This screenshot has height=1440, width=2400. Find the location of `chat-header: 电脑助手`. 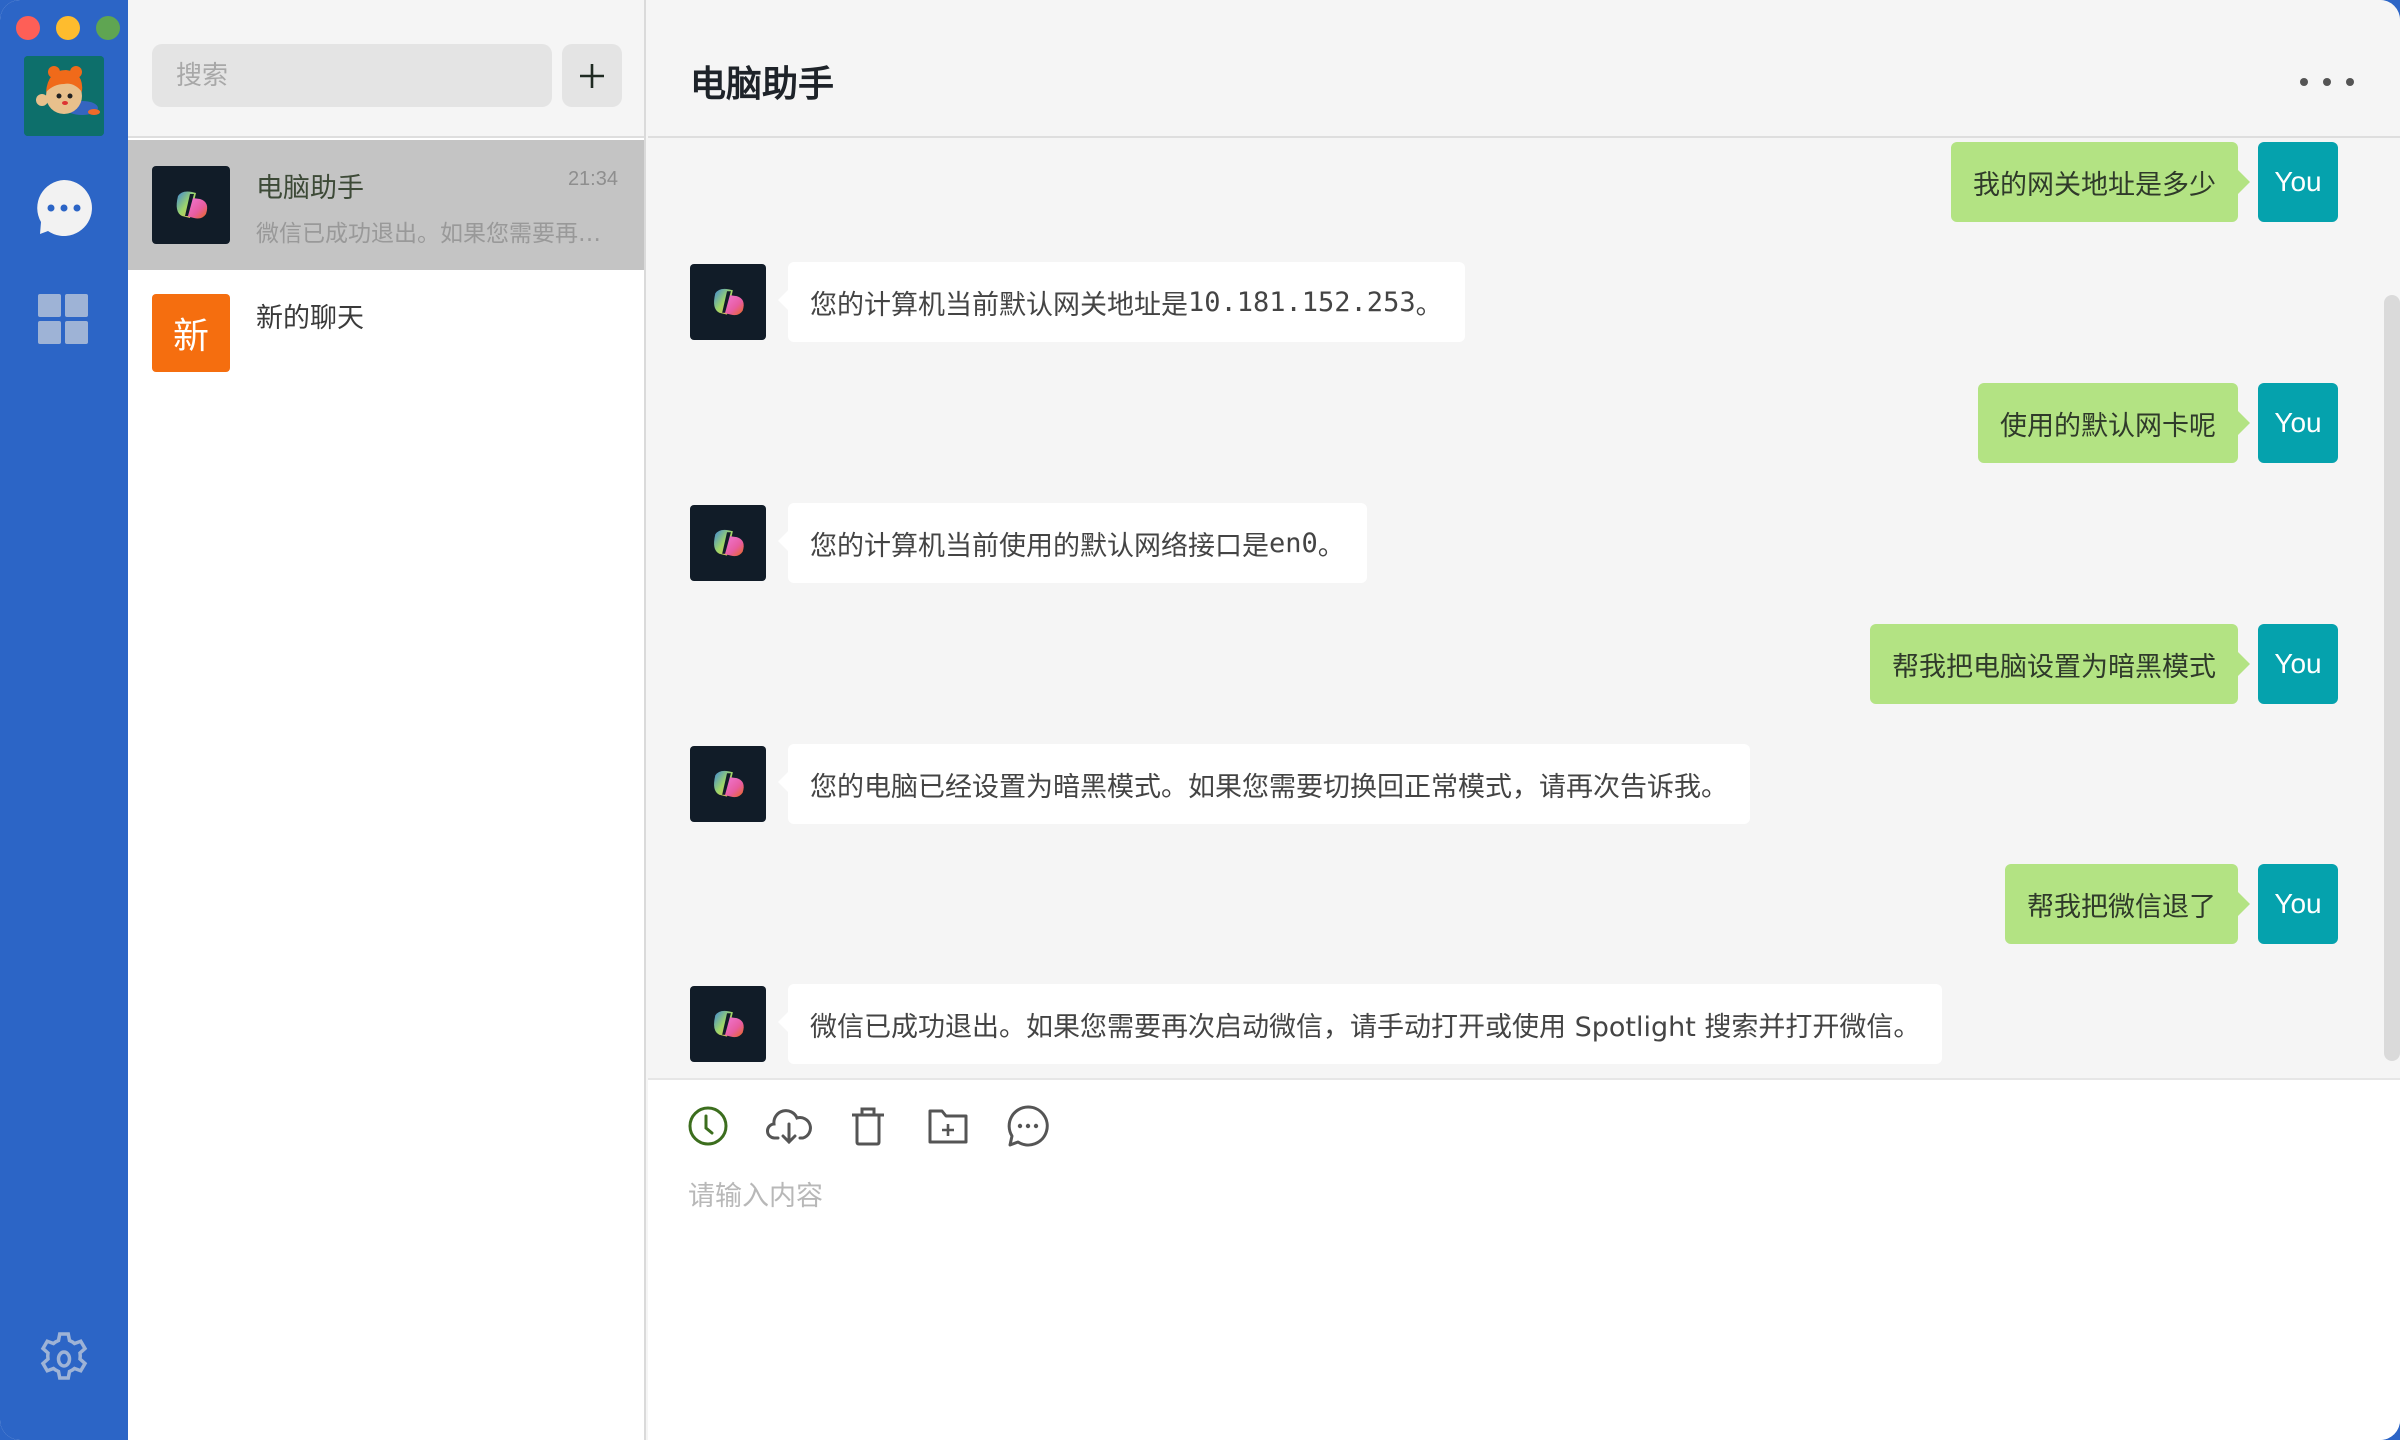

chat-header: 电脑助手 is located at coordinates (1524, 69).